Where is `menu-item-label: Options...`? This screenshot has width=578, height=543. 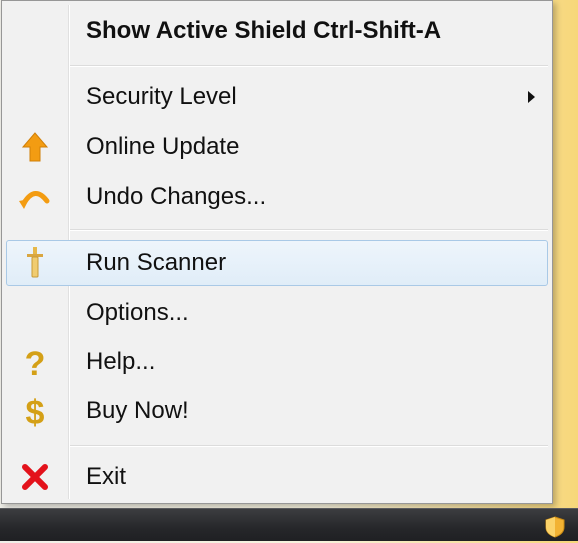
menu-item-label: Options... is located at coordinates (137, 312).